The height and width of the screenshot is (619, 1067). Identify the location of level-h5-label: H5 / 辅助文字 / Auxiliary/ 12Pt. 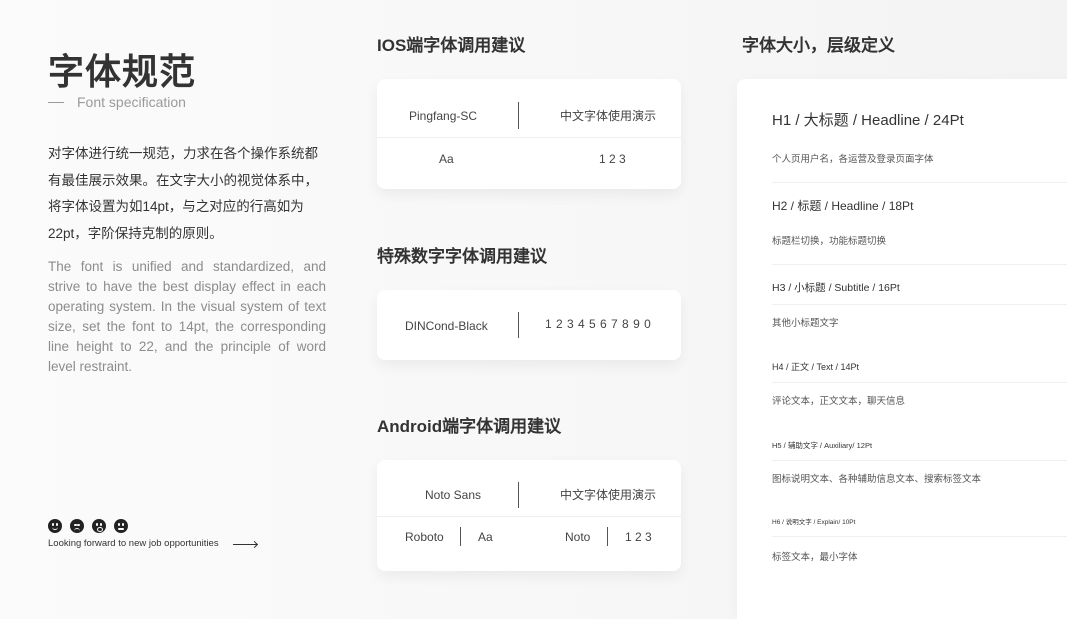
(822, 445).